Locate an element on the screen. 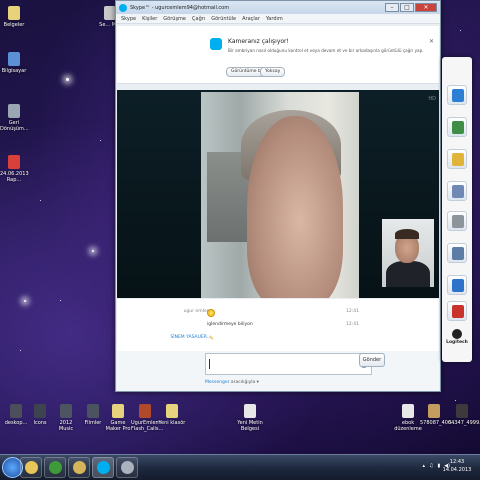 The width and height of the screenshot is (480, 480). menu-skype: Skype is located at coordinates (128, 19).